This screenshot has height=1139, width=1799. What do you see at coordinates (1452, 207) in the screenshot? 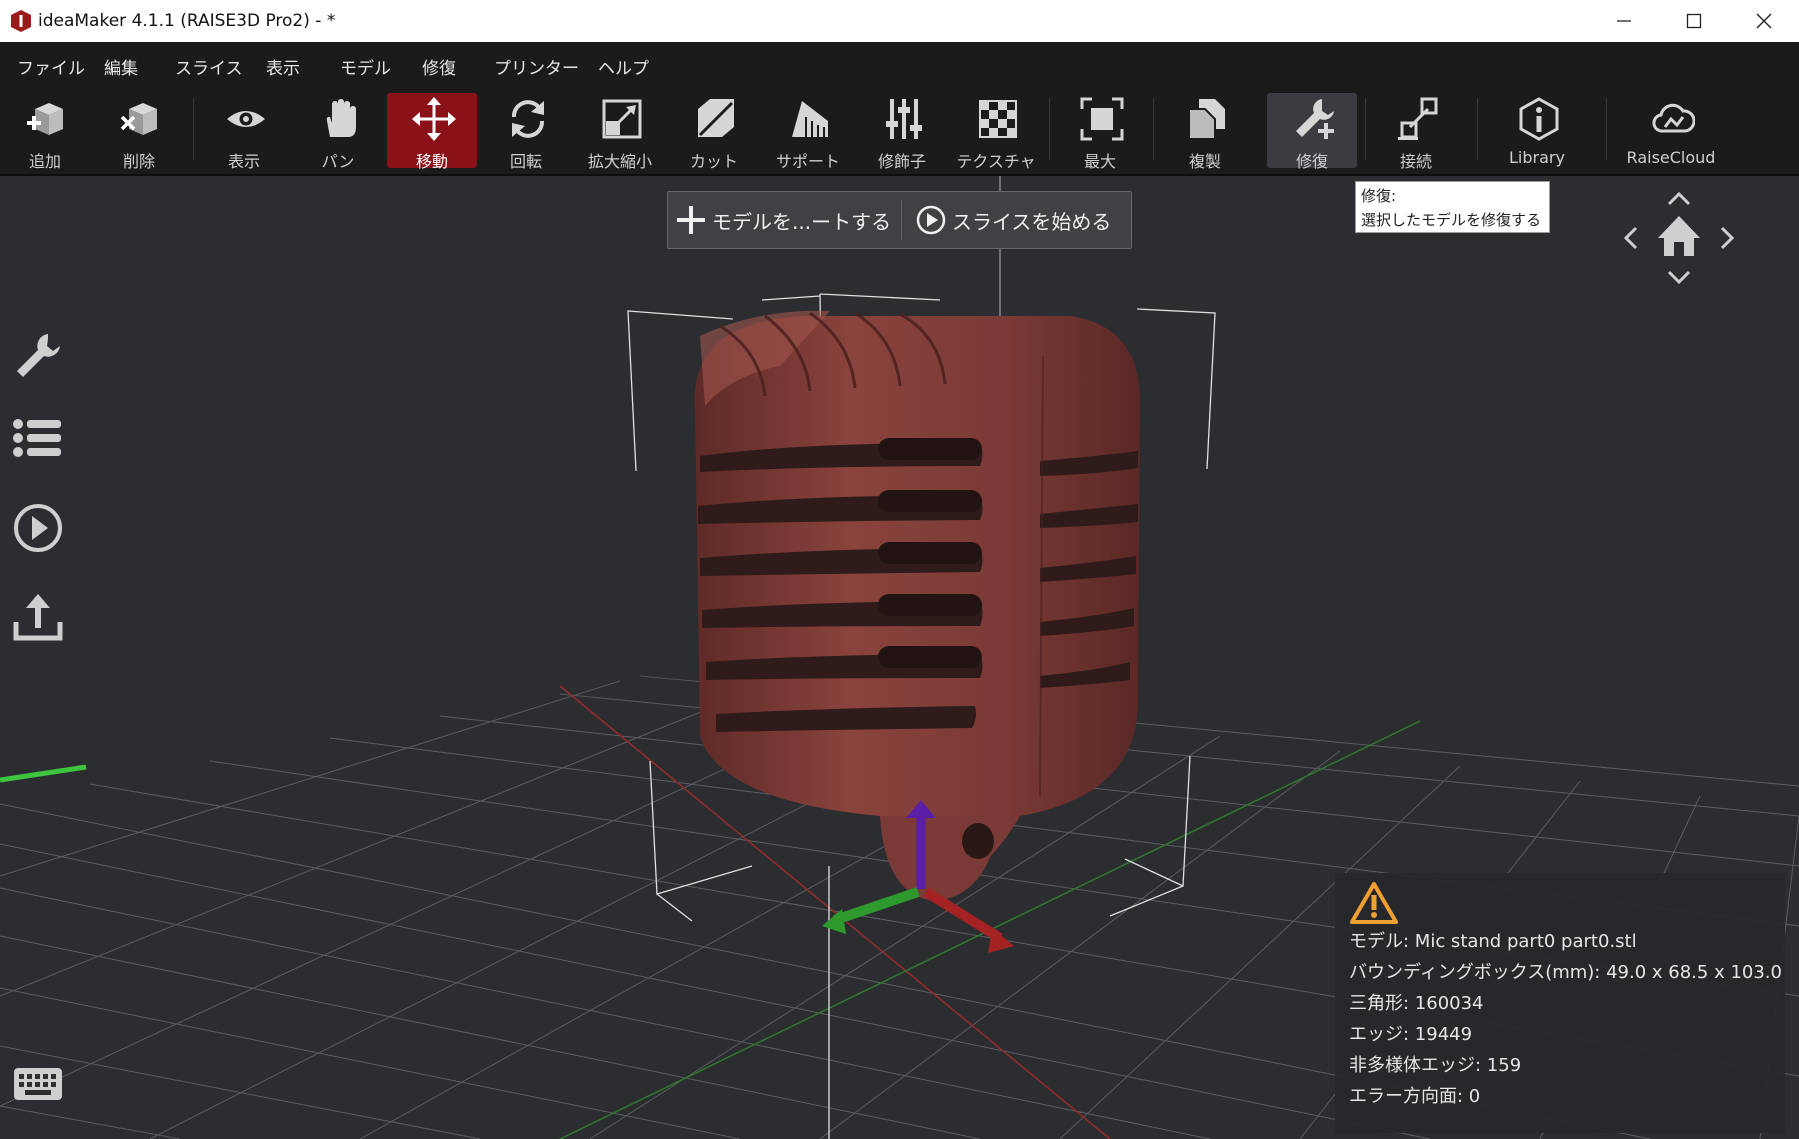
I see `repair-tooltip: 修復: 選択したモデルを修復する` at bounding box center [1452, 207].